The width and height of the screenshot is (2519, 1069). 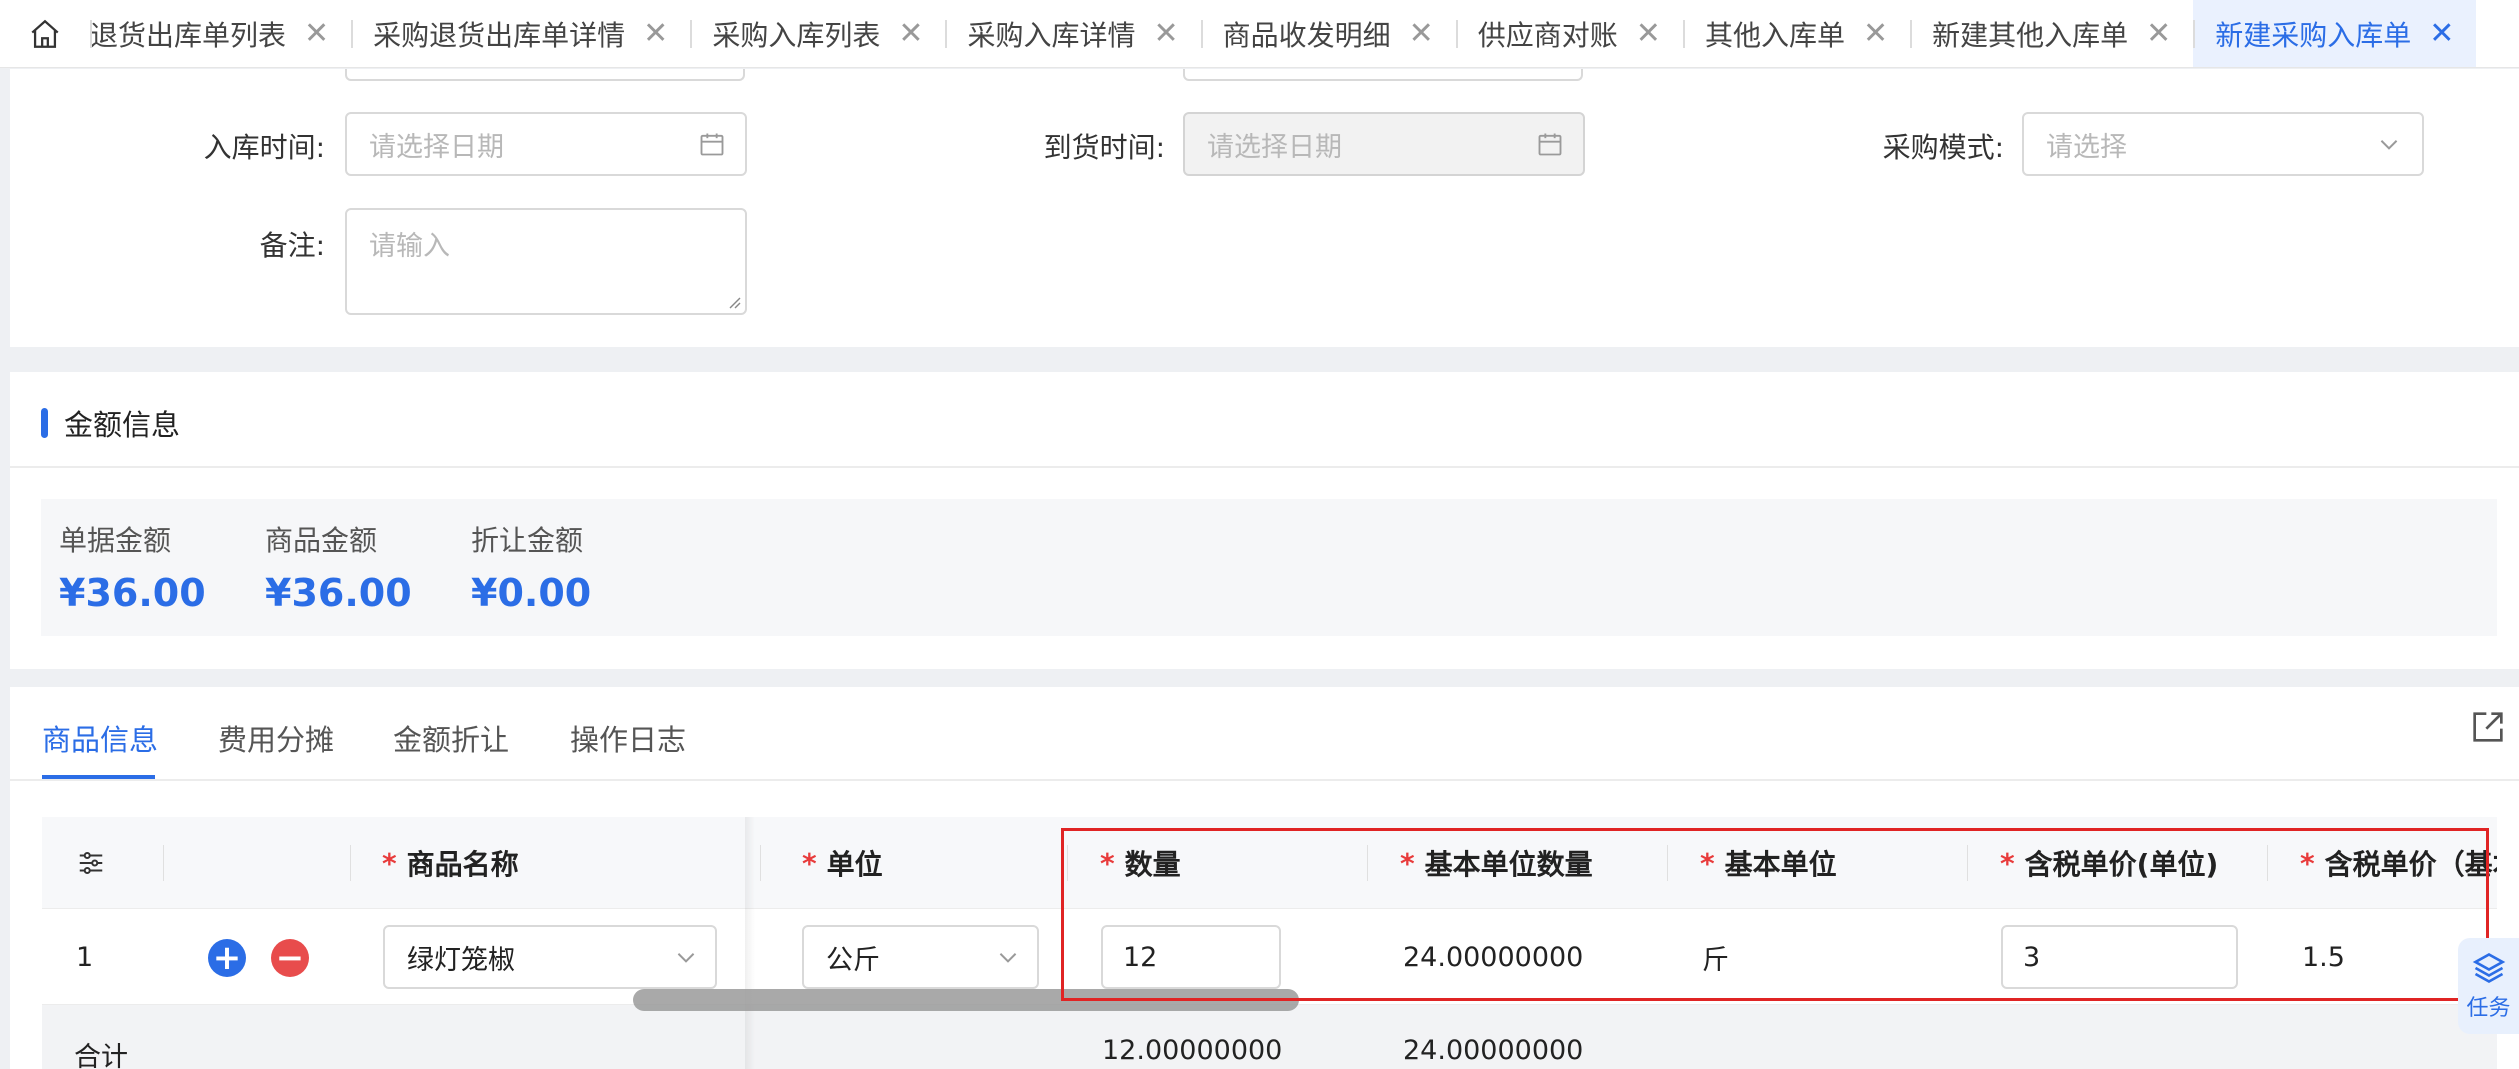 I want to click on document-amount-value: ¥36.00, so click(x=132, y=593).